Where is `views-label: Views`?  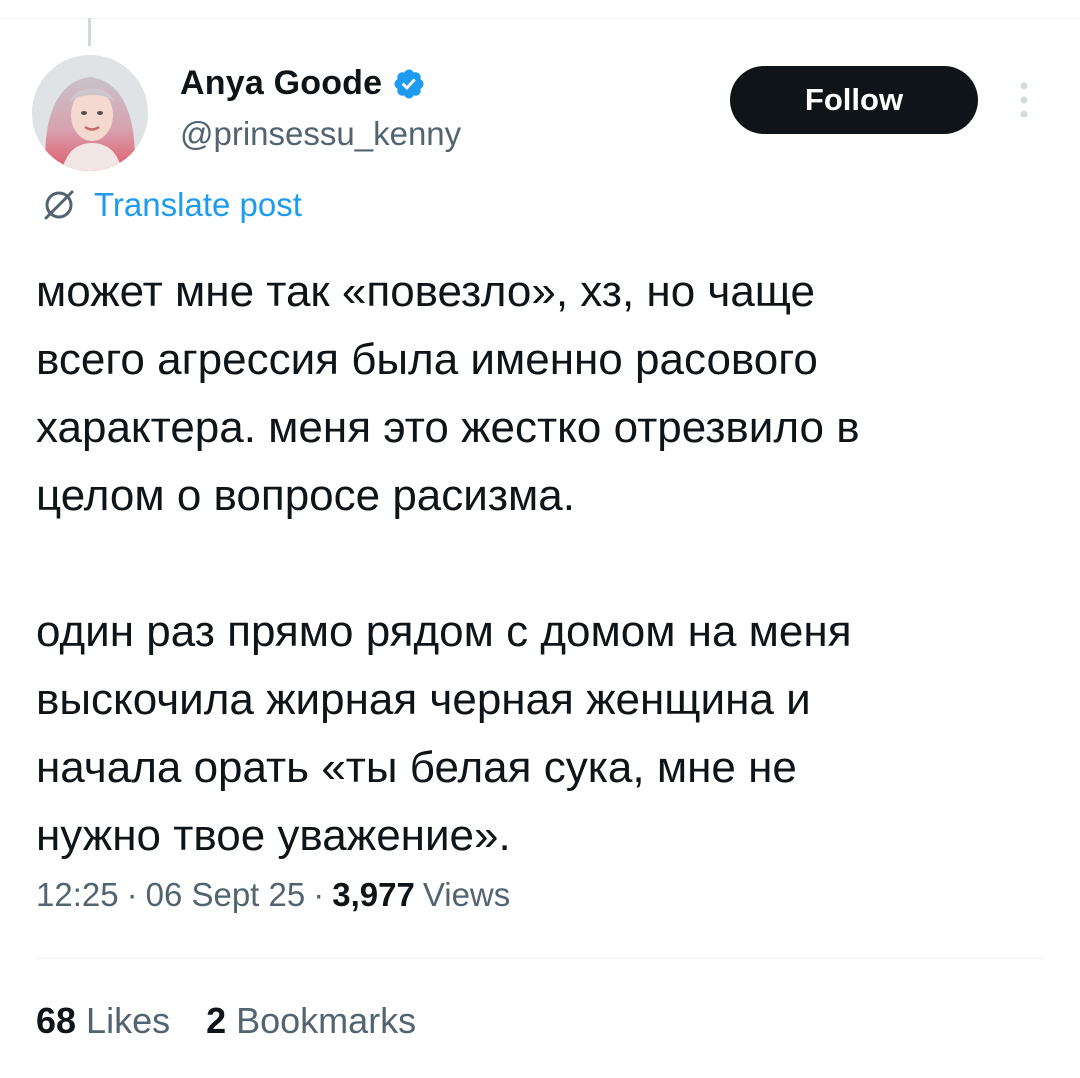
views-label: Views is located at coordinates (466, 894).